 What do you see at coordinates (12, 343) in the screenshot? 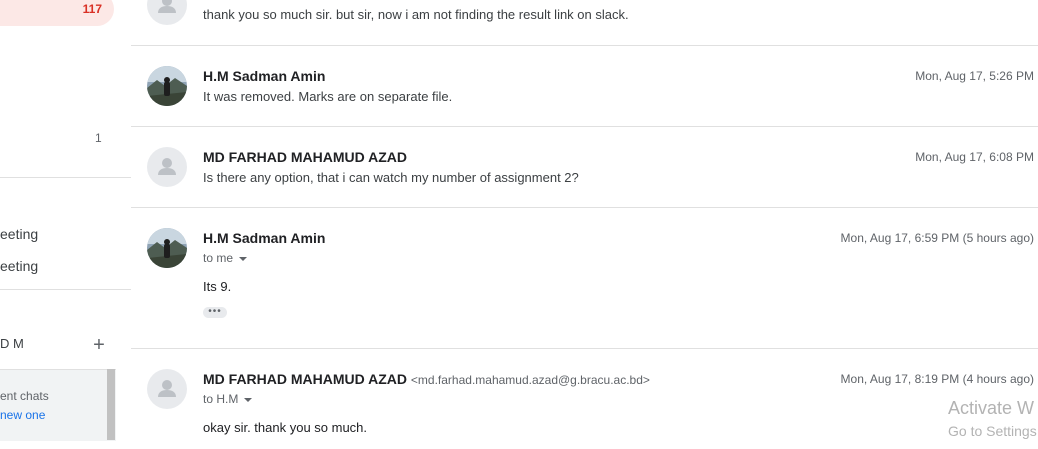
I see `hangouts-user-name: D M` at bounding box center [12, 343].